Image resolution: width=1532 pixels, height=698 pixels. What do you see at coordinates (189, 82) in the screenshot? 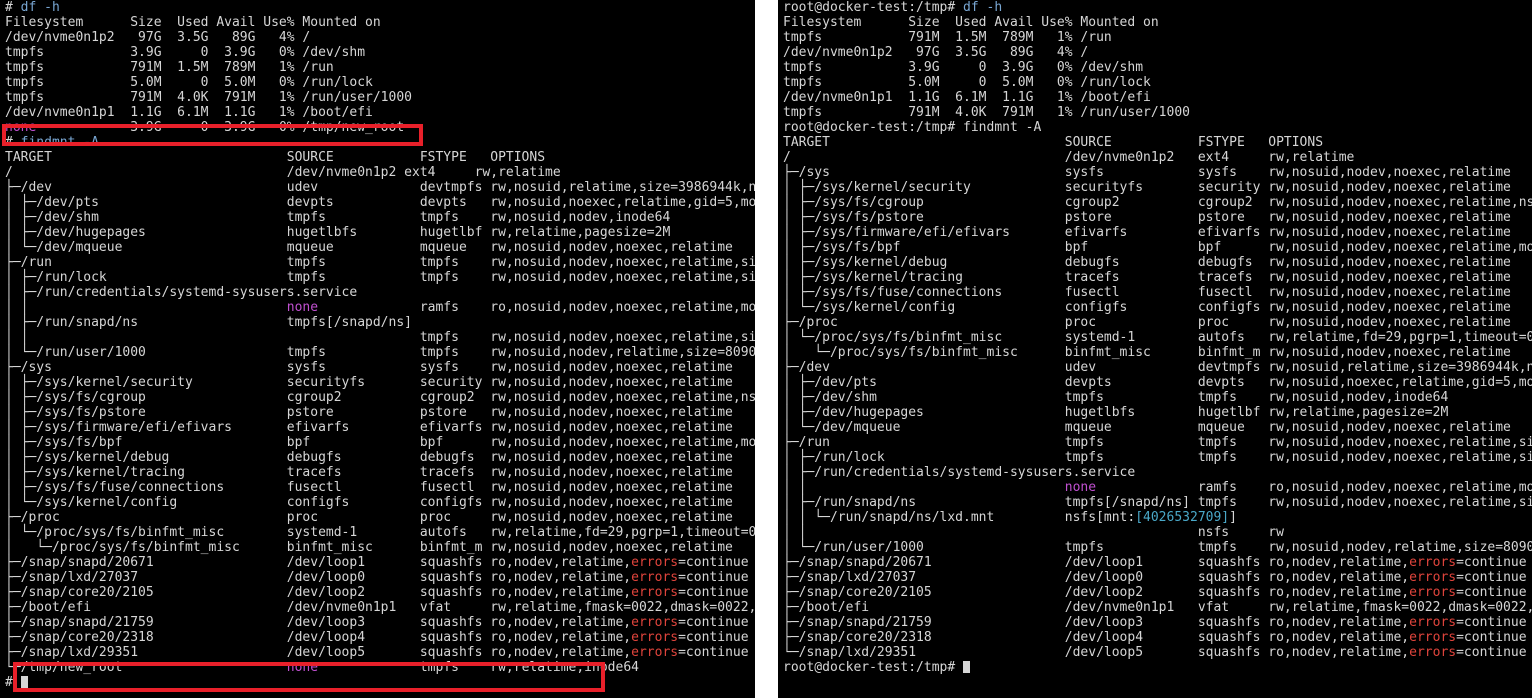
I see `terminal-text: tmpfs 5.0M 0 5.0M 0% /run/lock` at bounding box center [189, 82].